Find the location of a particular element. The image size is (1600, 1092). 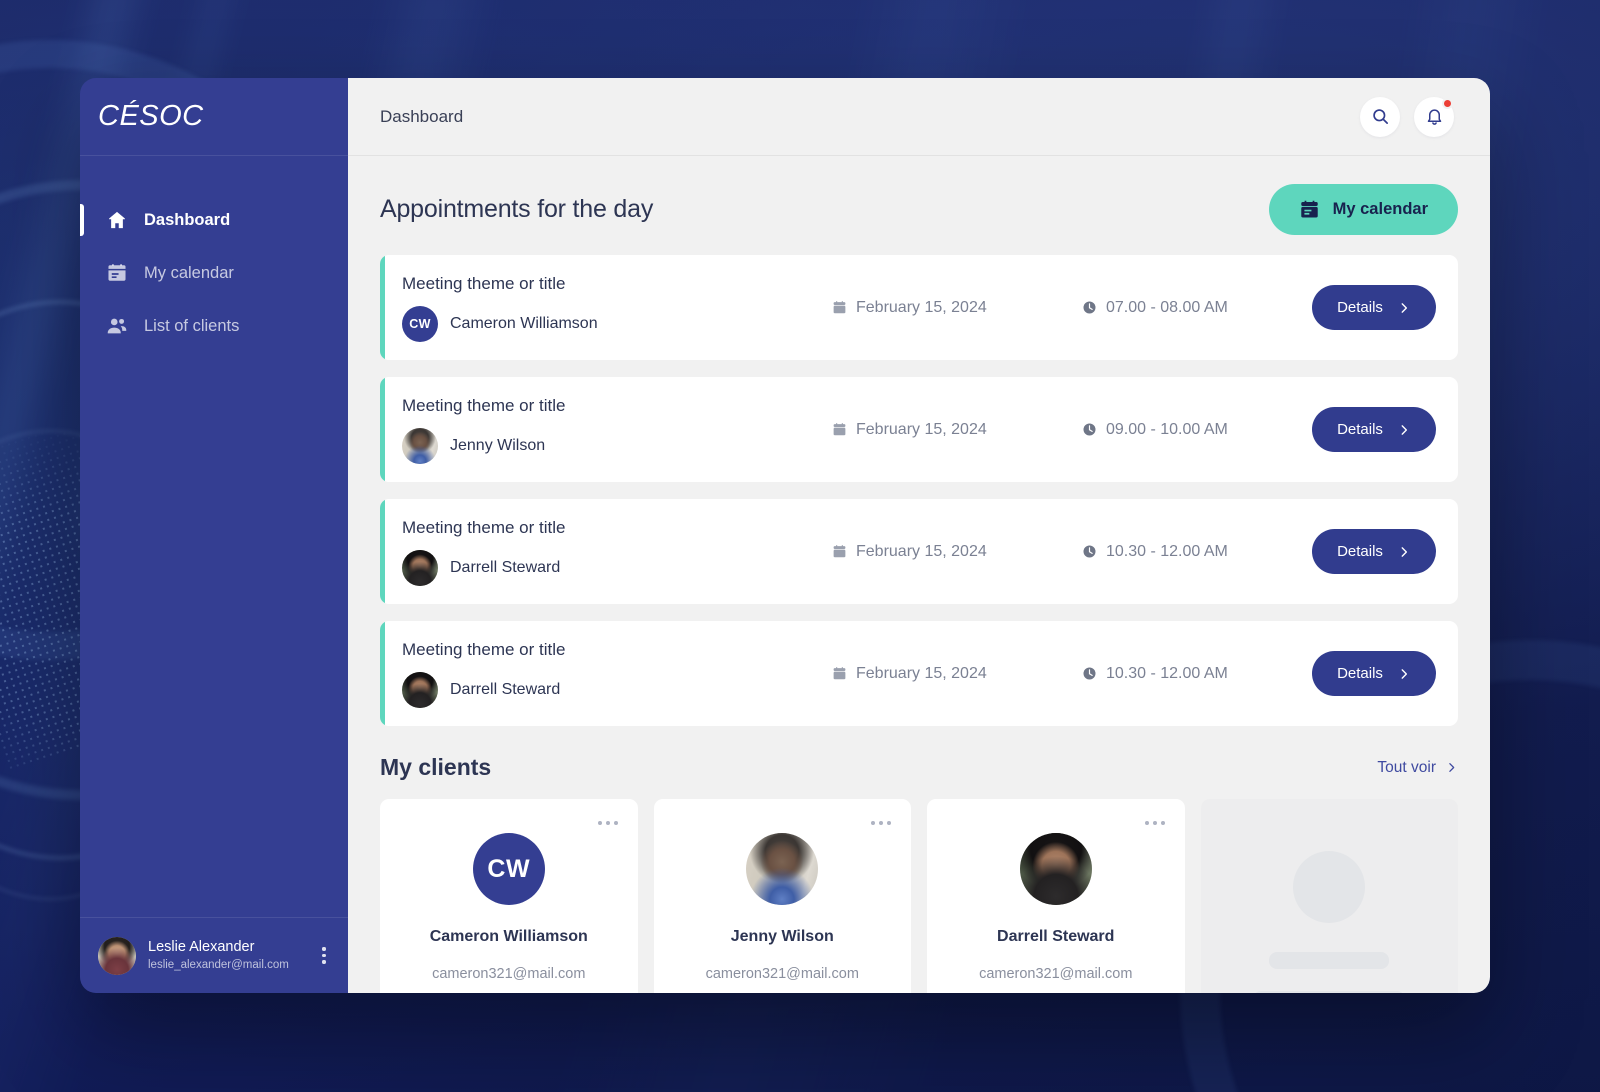

appointment-time: 09.00 - 10.00 AM is located at coordinates (1197, 430).